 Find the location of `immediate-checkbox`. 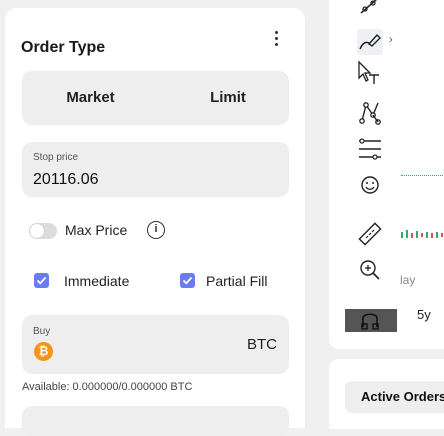

immediate-checkbox is located at coordinates (41, 280).